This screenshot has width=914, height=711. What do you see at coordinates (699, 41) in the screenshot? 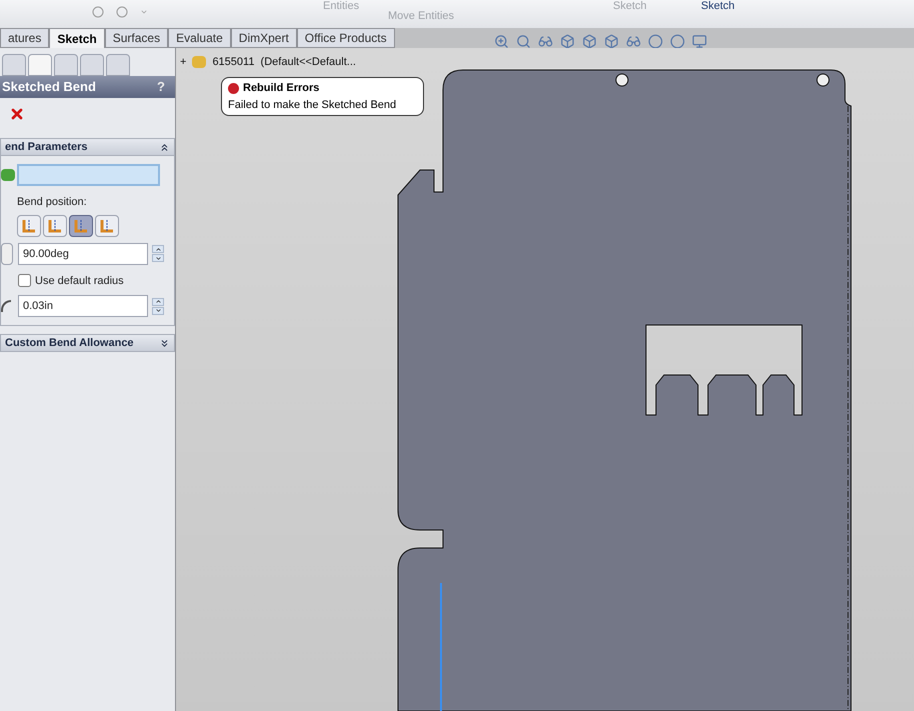
I see `display-icon` at bounding box center [699, 41].